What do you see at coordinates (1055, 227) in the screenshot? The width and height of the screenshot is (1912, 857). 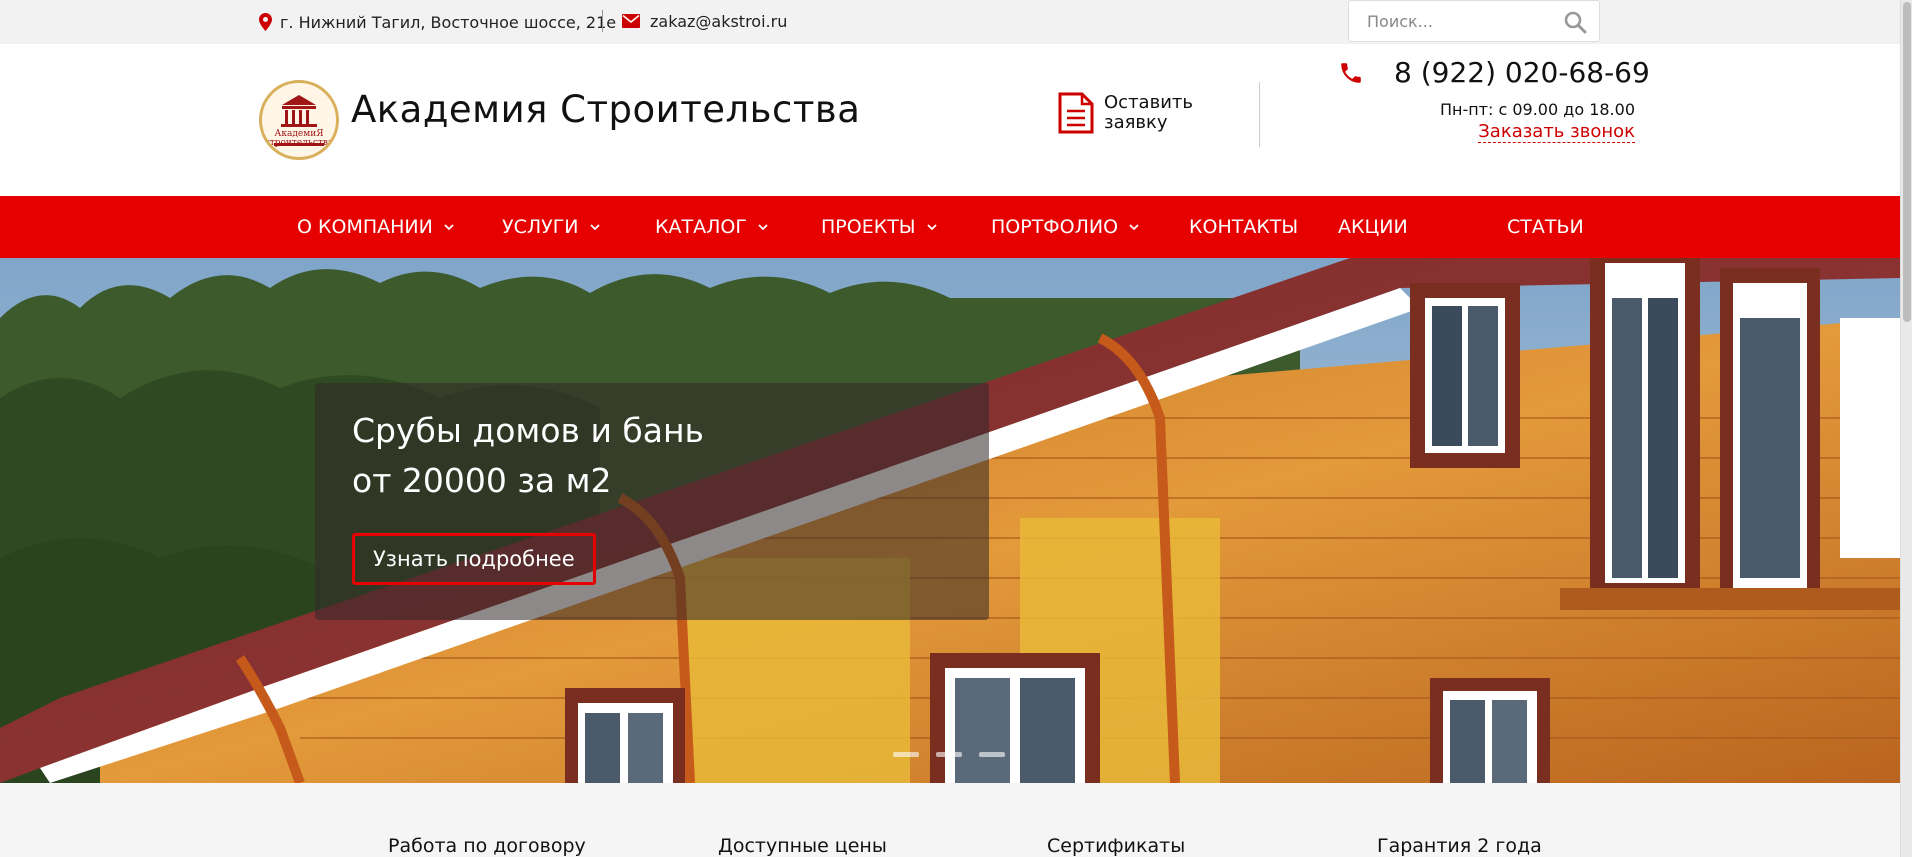 I see `nav-item-label: ПОРТФОЛИО` at bounding box center [1055, 227].